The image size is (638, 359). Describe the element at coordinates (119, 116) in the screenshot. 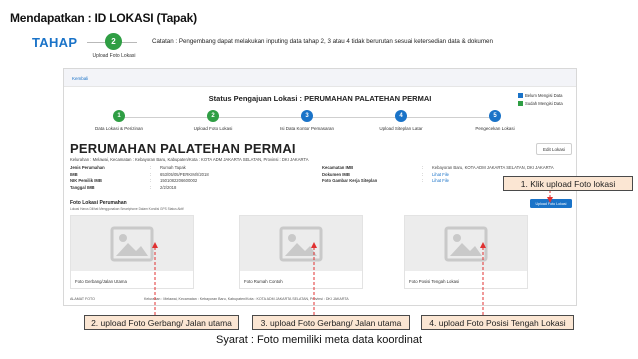

I see `step-circle: 1` at that location.